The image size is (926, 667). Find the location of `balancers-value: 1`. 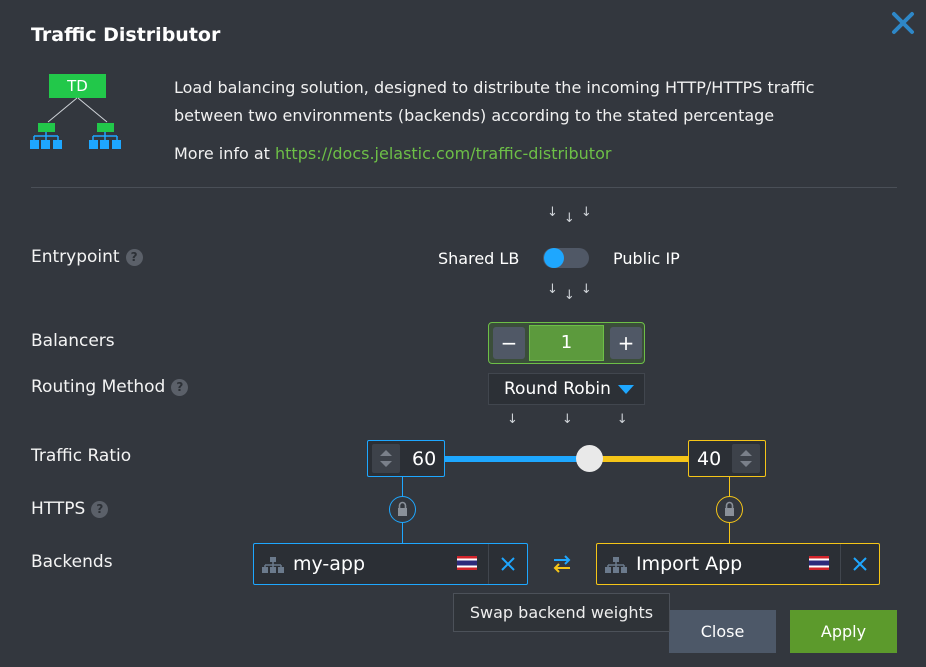

balancers-value: 1 is located at coordinates (566, 343).